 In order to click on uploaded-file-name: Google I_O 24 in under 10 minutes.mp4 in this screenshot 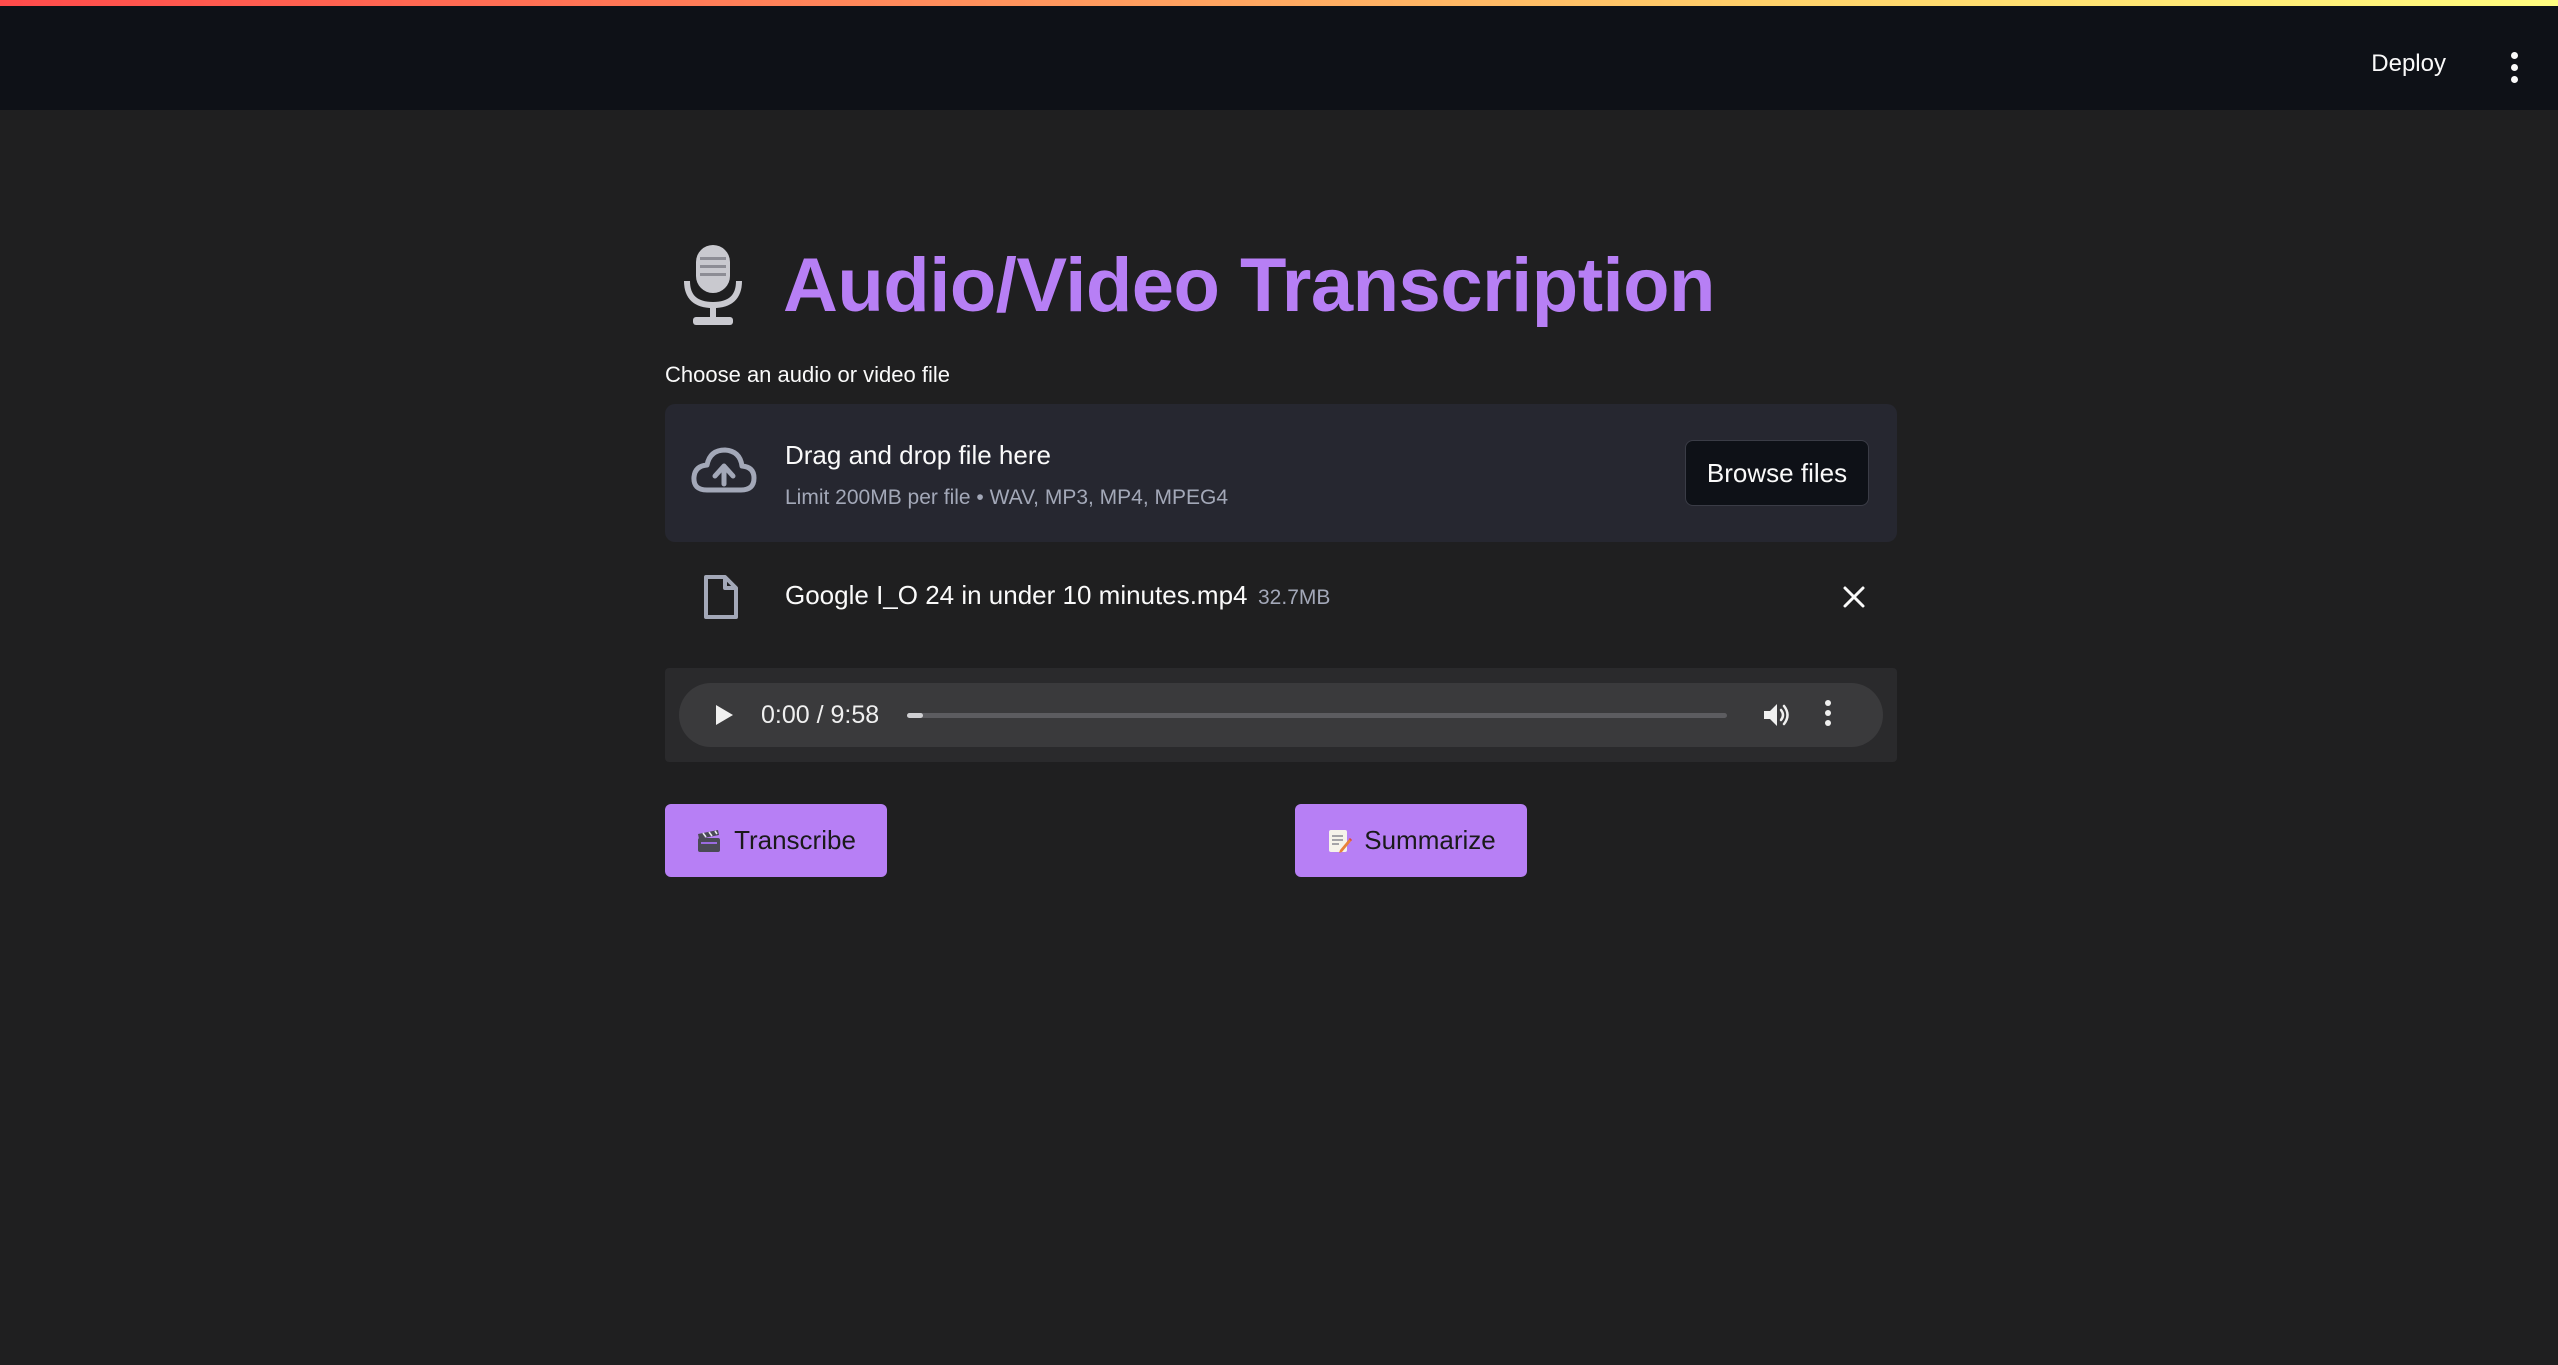, I will do `click(1016, 595)`.